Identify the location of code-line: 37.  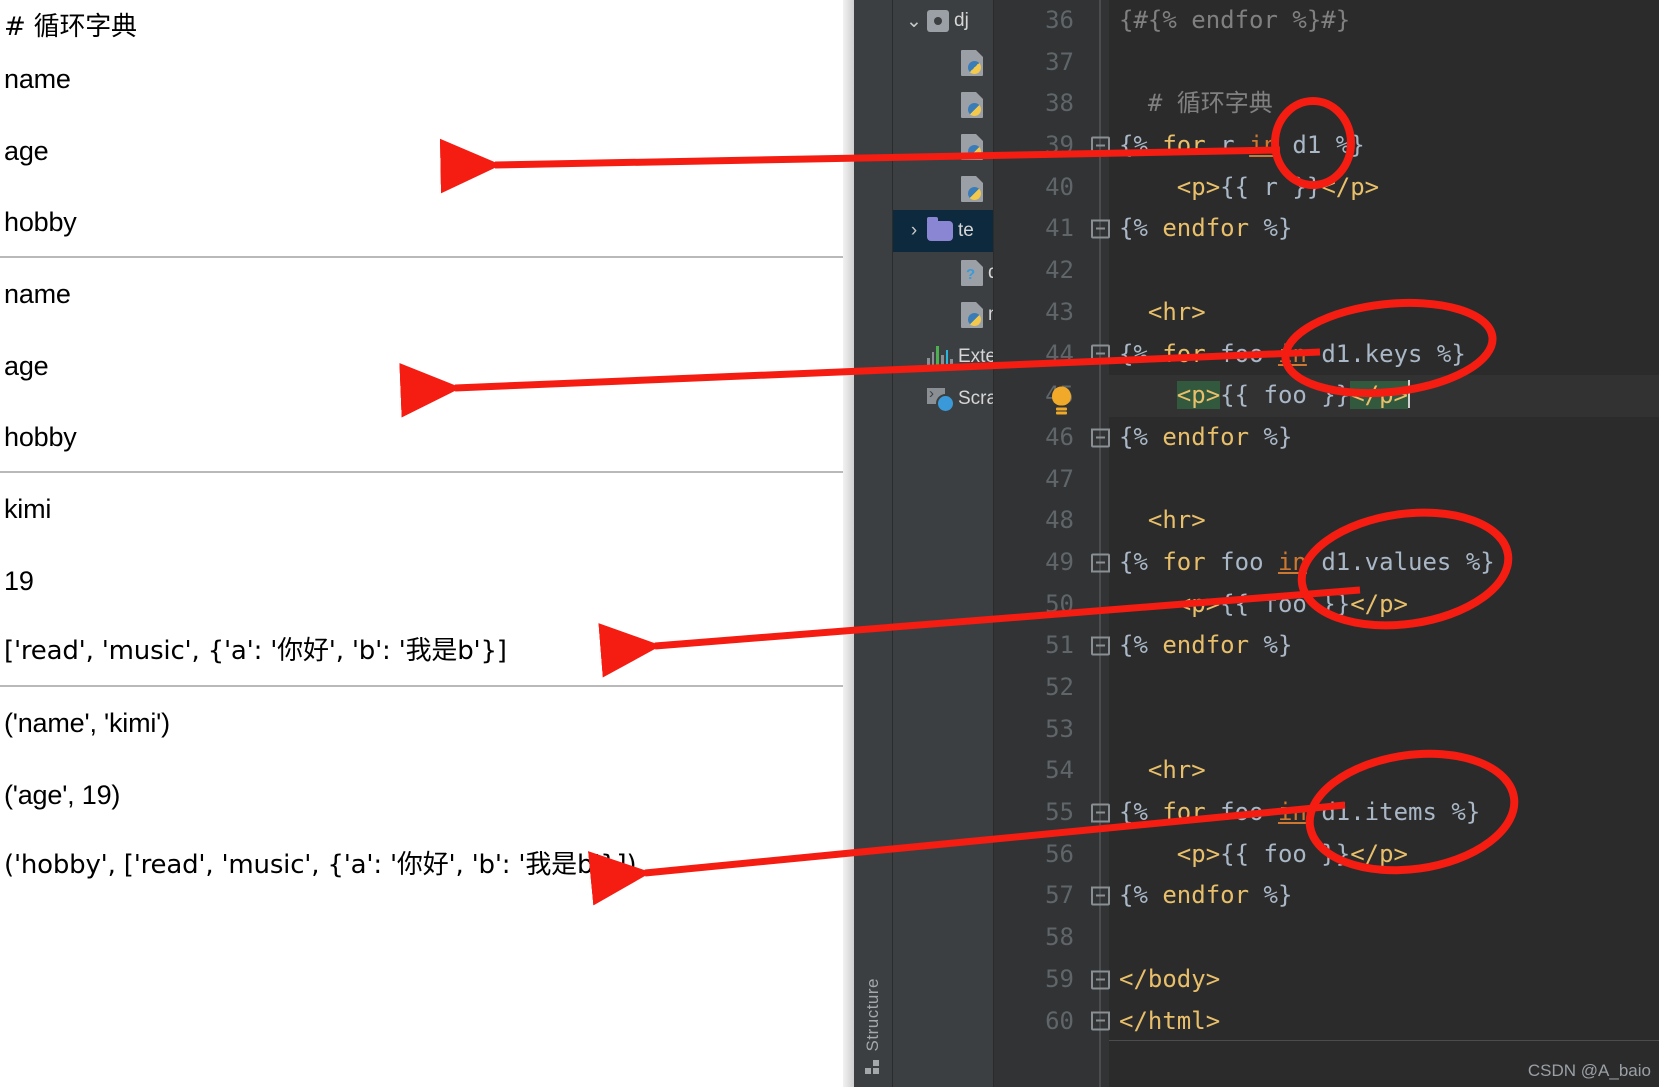
(1326, 63).